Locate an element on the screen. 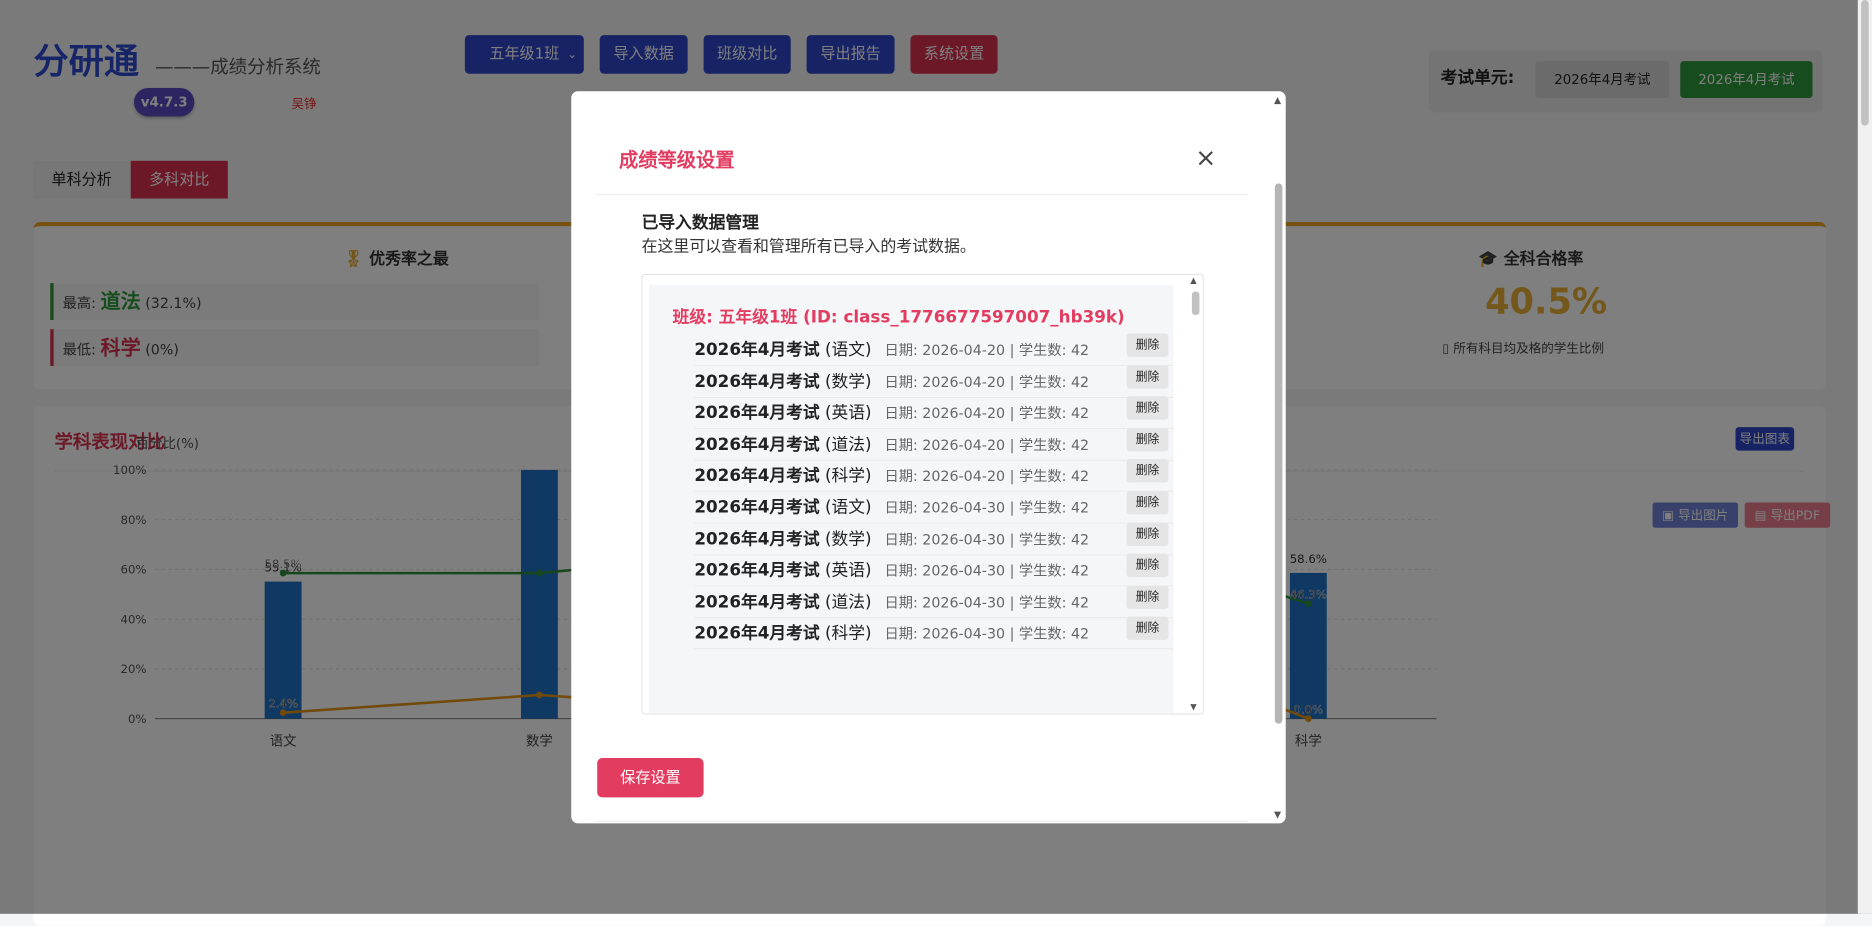 The width and height of the screenshot is (1872, 926). modal-scrollbar: ▲ ▼ is located at coordinates (1278, 457).